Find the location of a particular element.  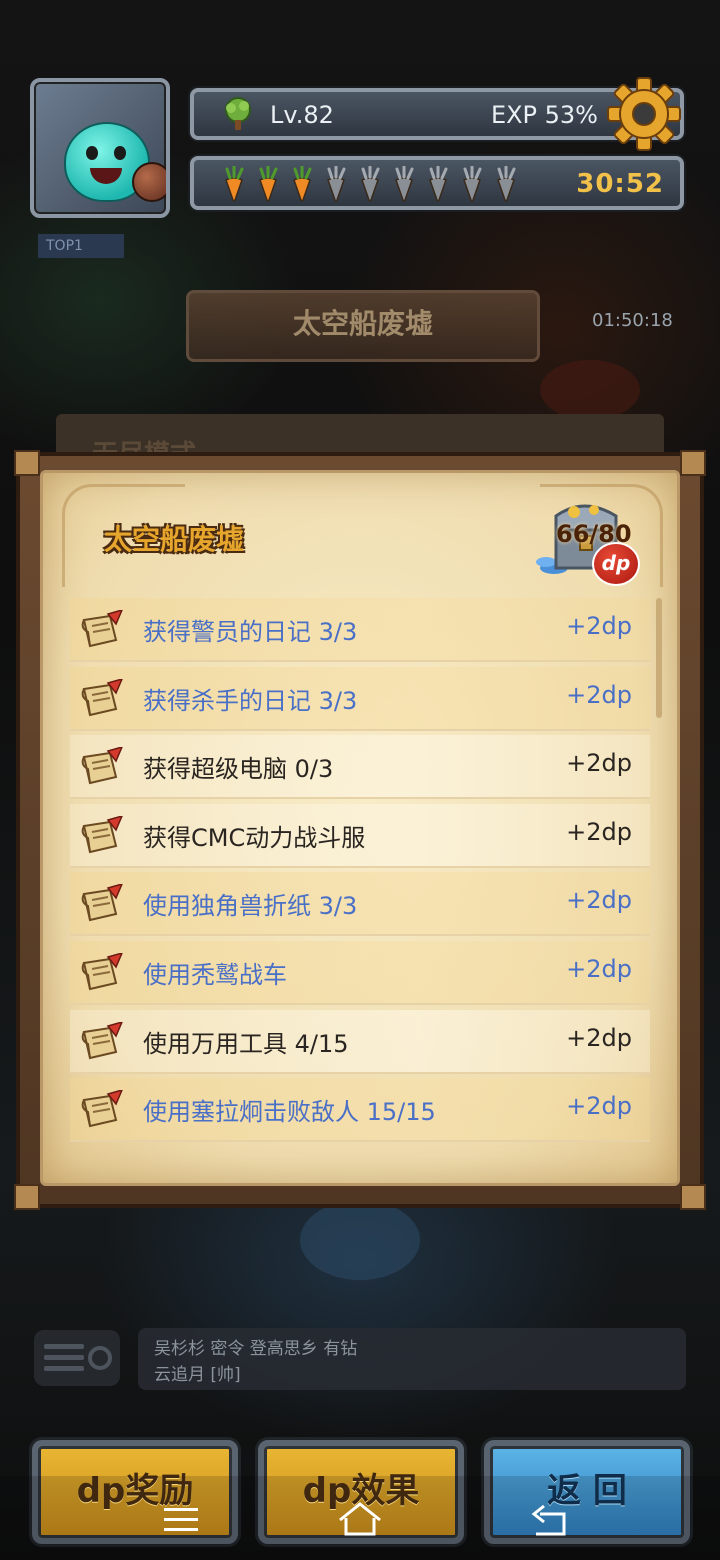

dp-badge-icon: dp is located at coordinates (616, 564).